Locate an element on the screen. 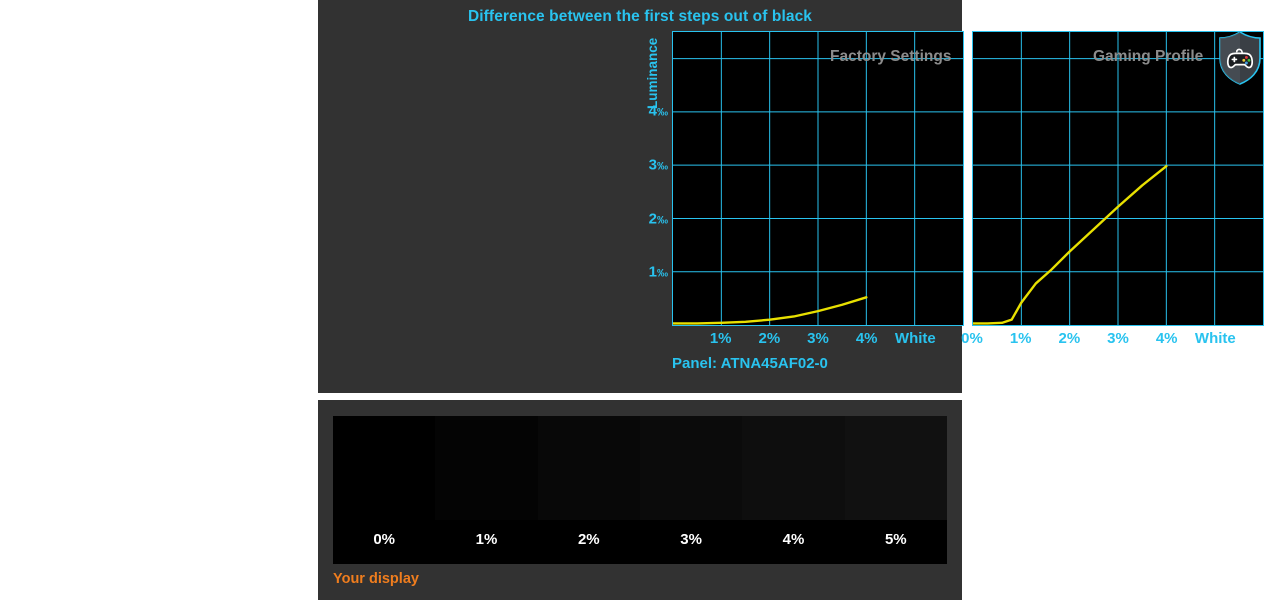 Image resolution: width=1280 pixels, height=600 pixels. gradient-swatch: 4% is located at coordinates (793, 490).